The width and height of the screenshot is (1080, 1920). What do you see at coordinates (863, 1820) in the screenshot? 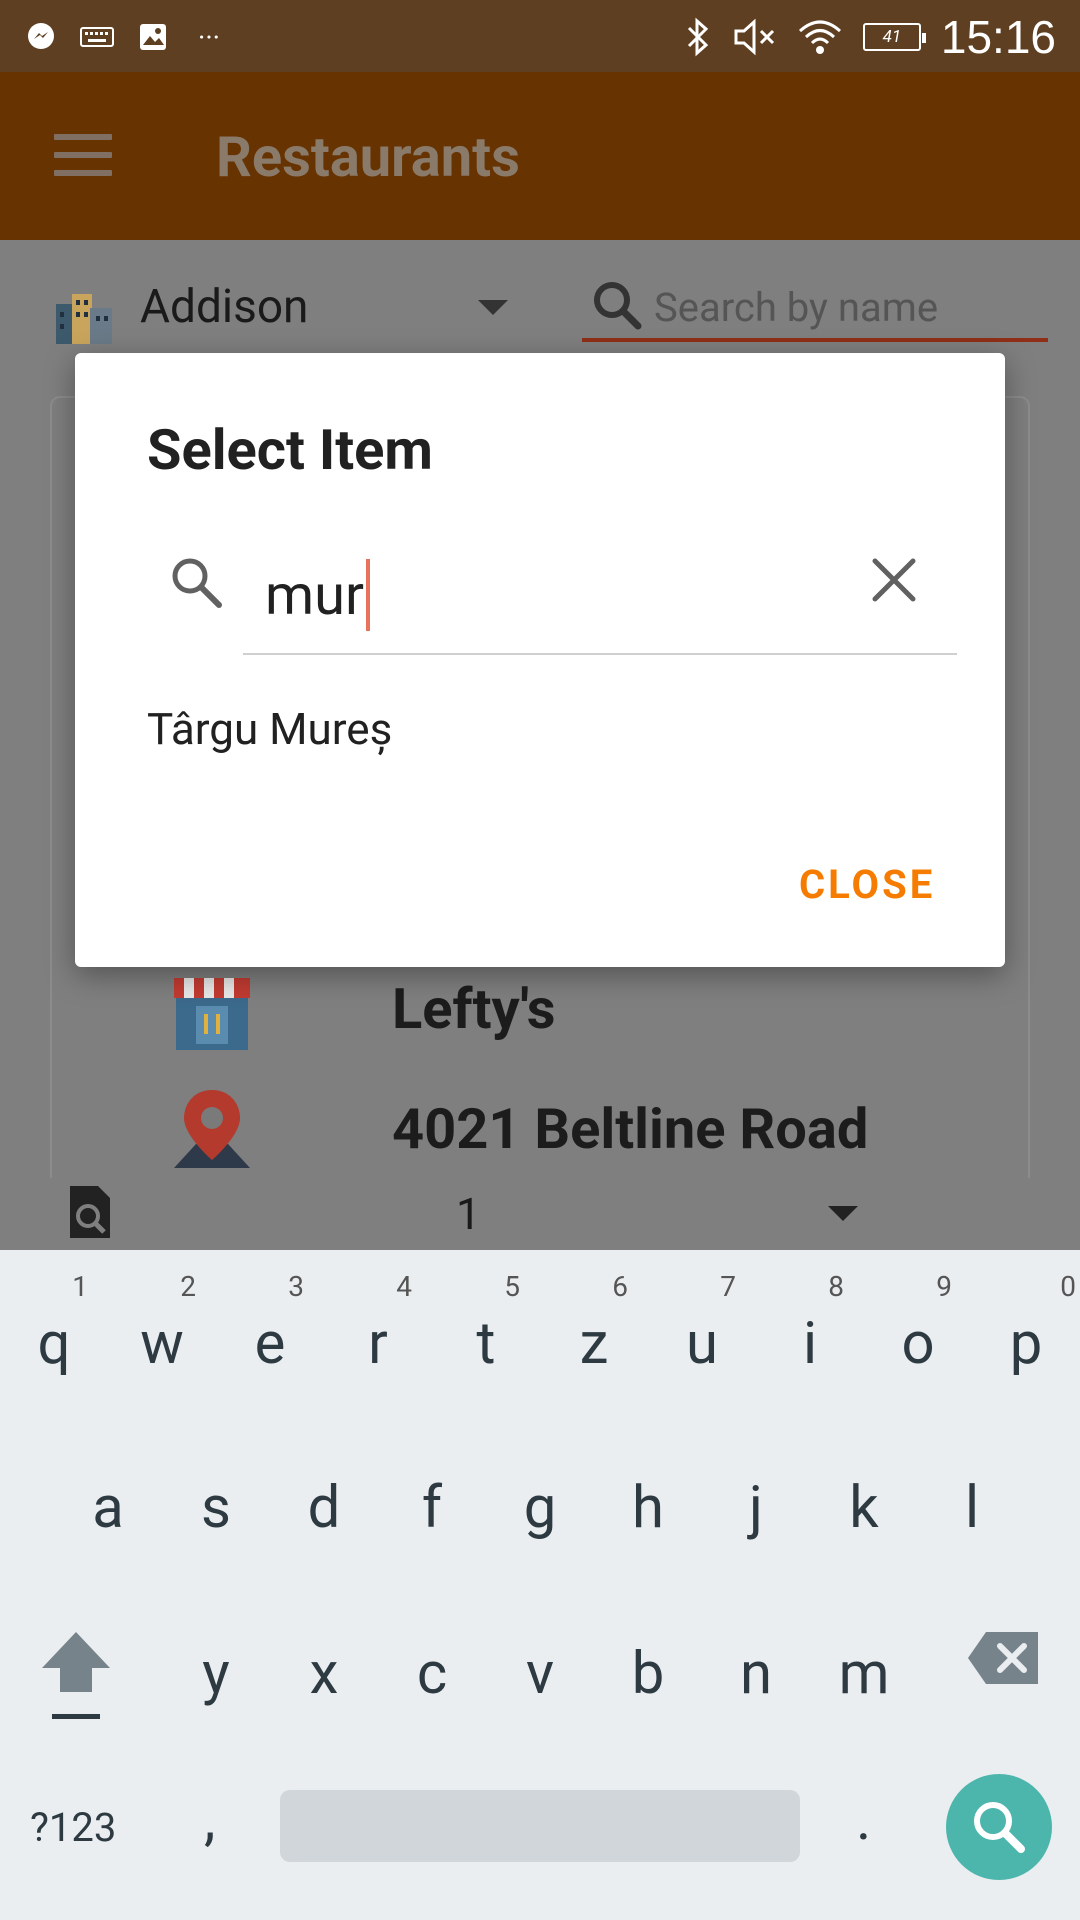
I see `period-key: .` at bounding box center [863, 1820].